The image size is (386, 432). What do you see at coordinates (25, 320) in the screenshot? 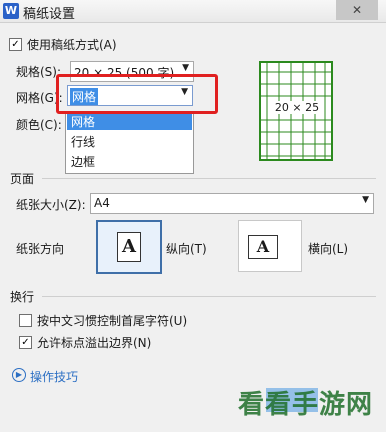
I see `chinese-habit-checkbox` at bounding box center [25, 320].